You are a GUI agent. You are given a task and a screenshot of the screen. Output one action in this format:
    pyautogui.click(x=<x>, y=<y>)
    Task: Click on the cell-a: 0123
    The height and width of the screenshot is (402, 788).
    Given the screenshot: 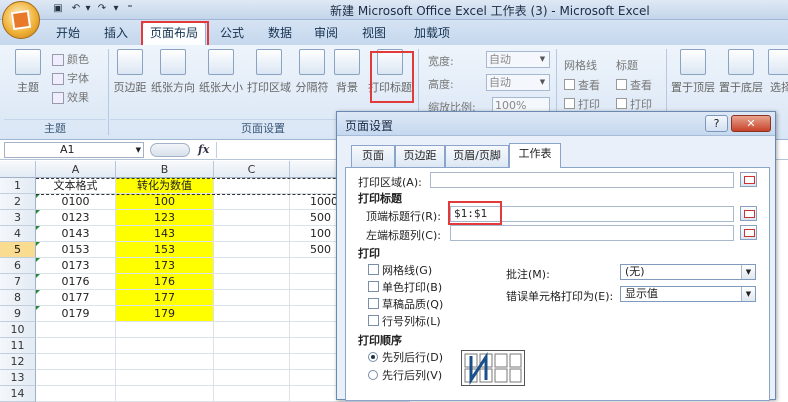 What is the action you would take?
    pyautogui.click(x=76, y=218)
    